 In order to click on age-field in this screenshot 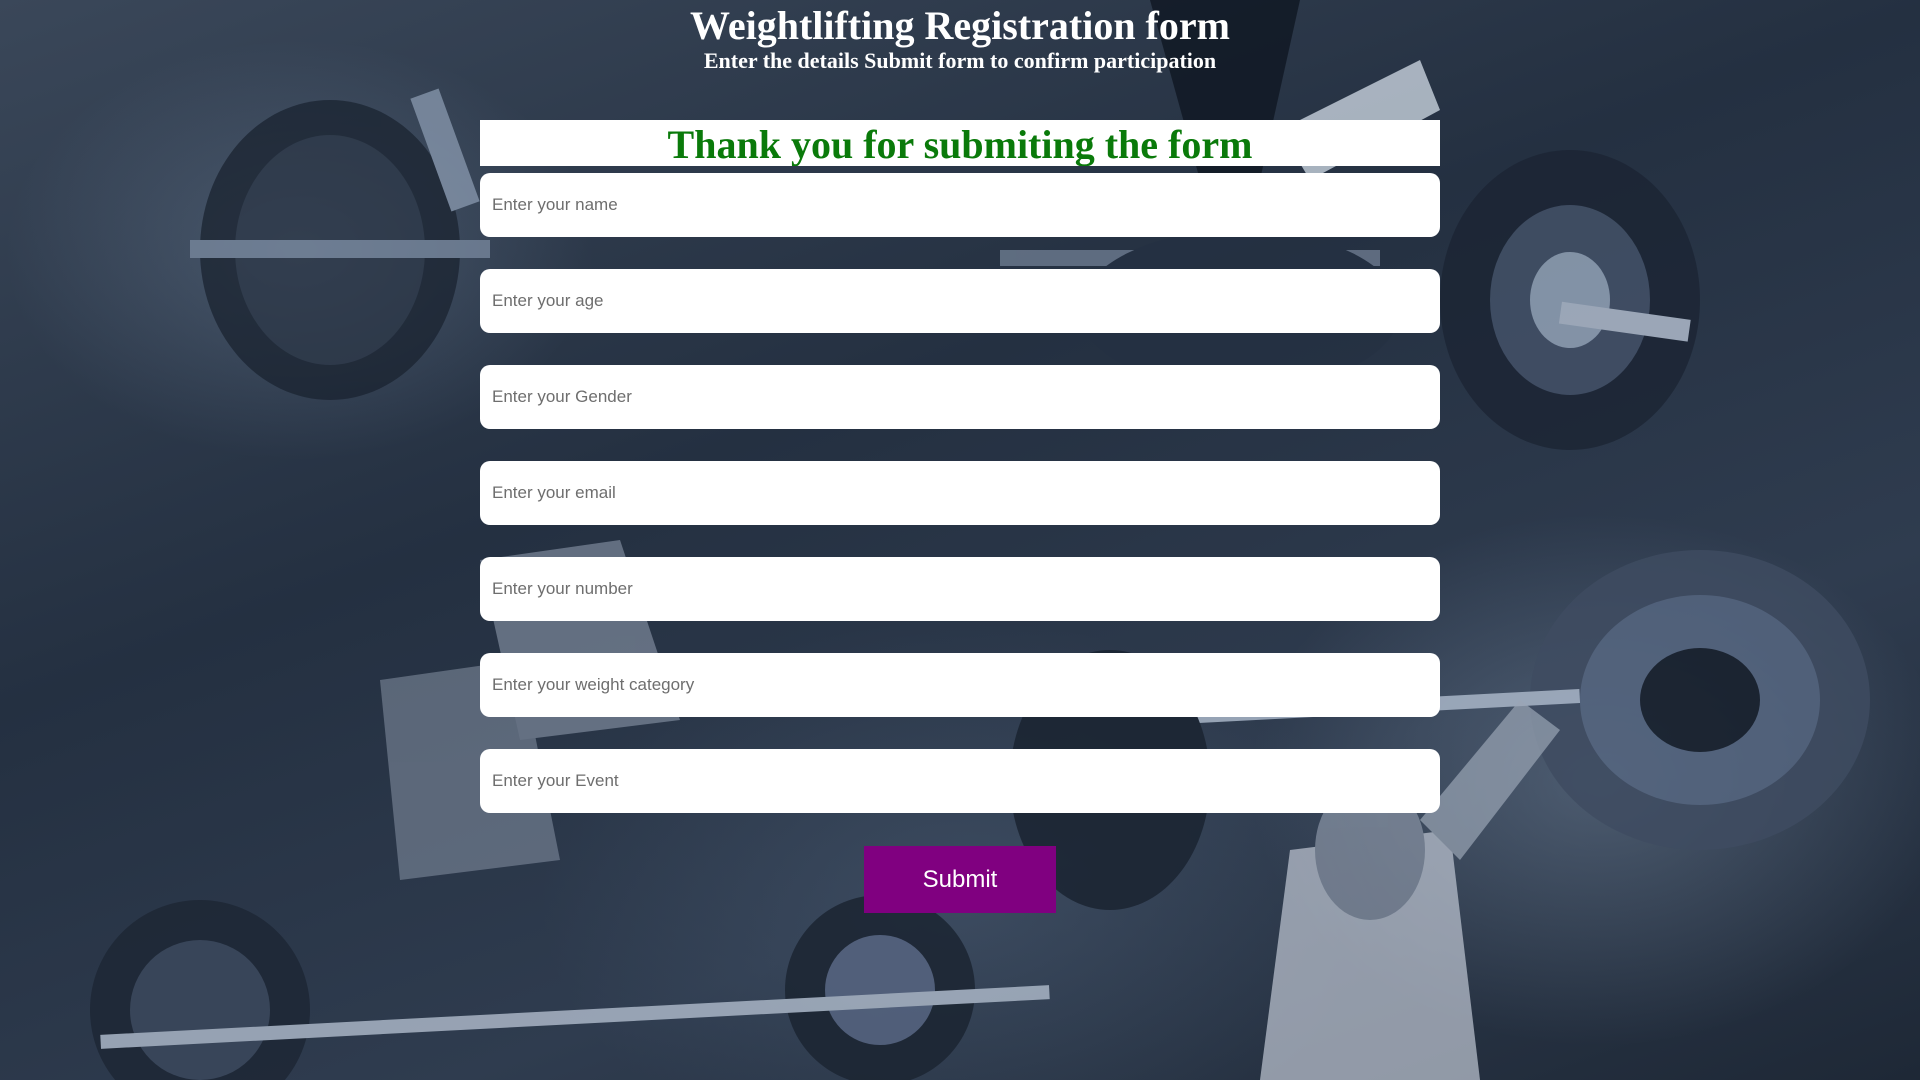, I will do `click(960, 301)`.